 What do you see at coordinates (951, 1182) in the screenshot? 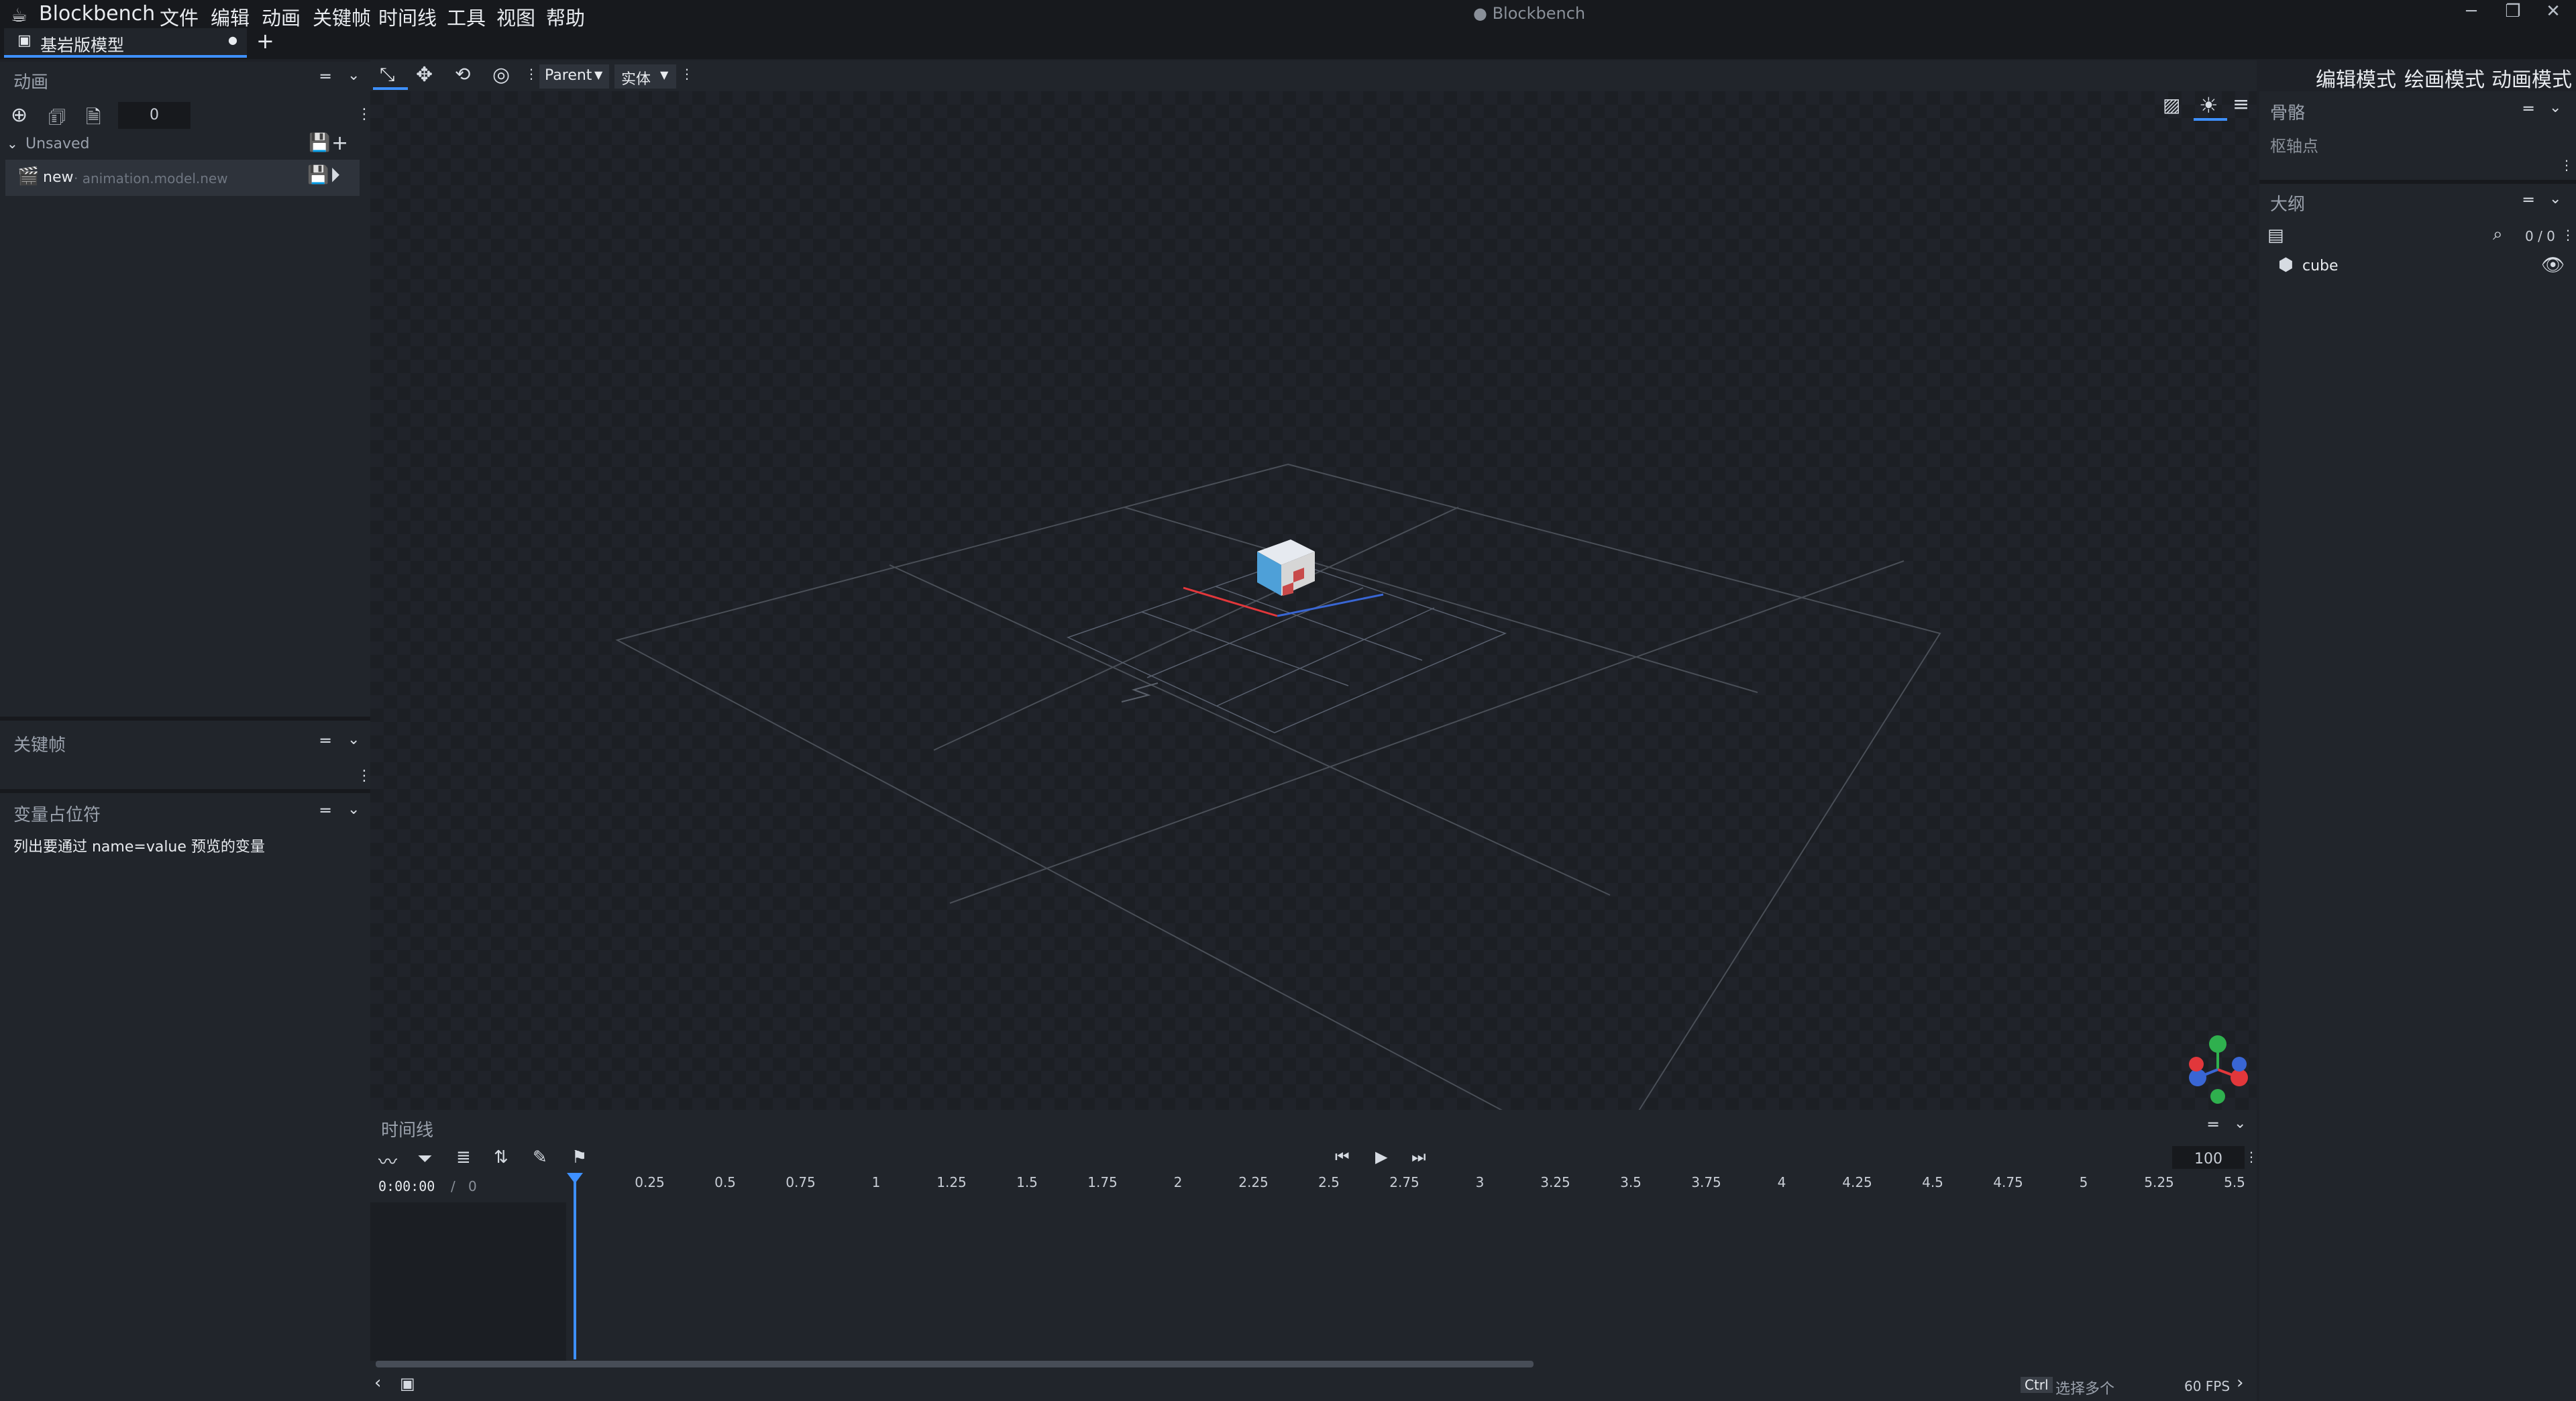
I see `time-tick-label: 1.25` at bounding box center [951, 1182].